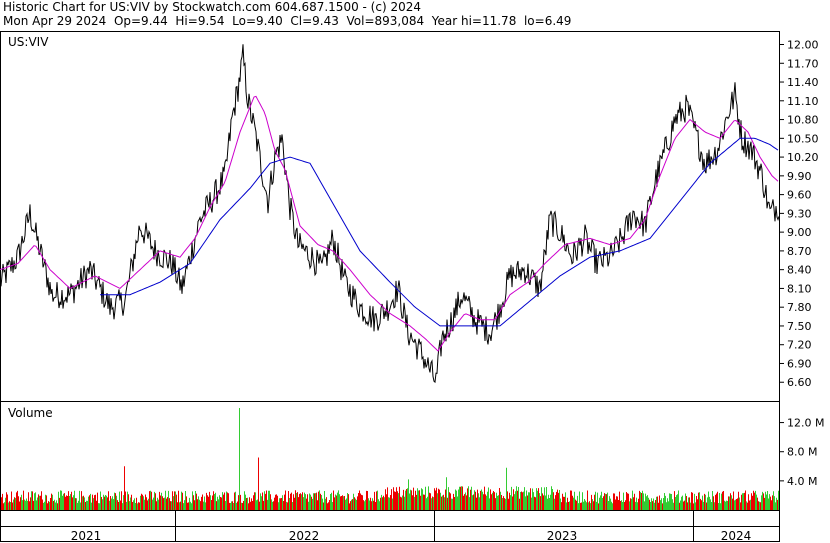 The width and height of the screenshot is (830, 543). Describe the element at coordinates (799, 363) in the screenshot. I see `price-y-tick-label: 6.90` at that location.